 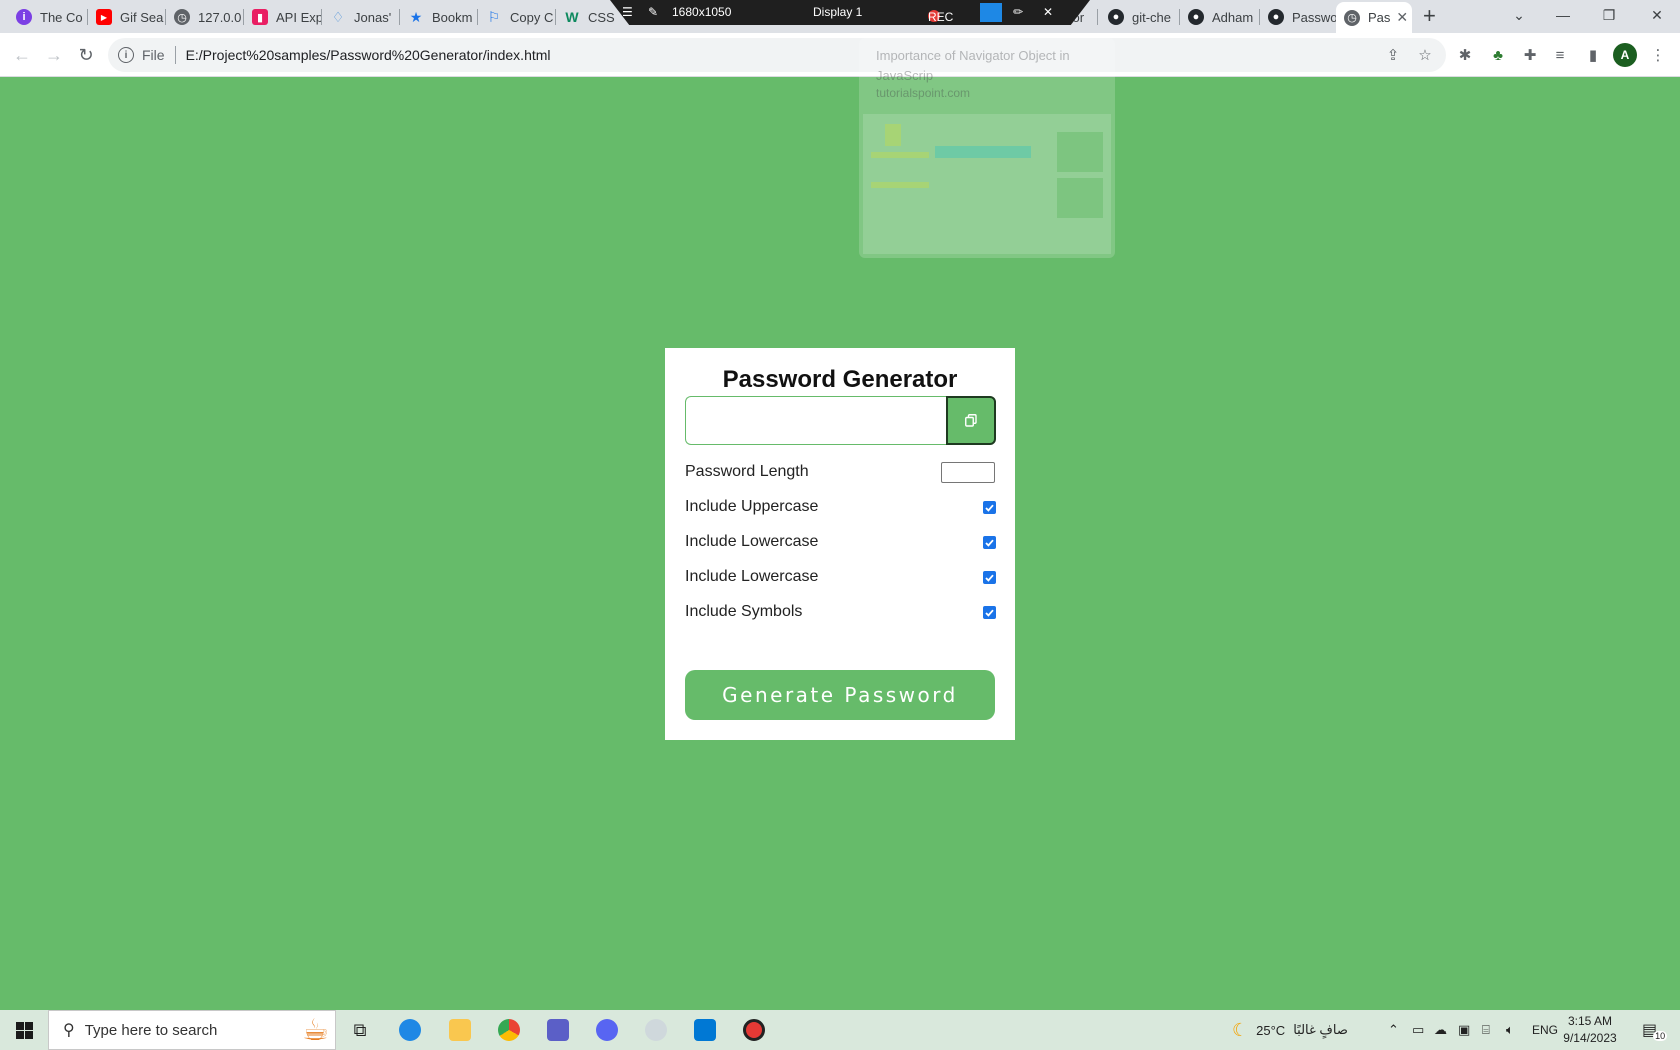 I want to click on hover-card-thumbnail, so click(x=987, y=184).